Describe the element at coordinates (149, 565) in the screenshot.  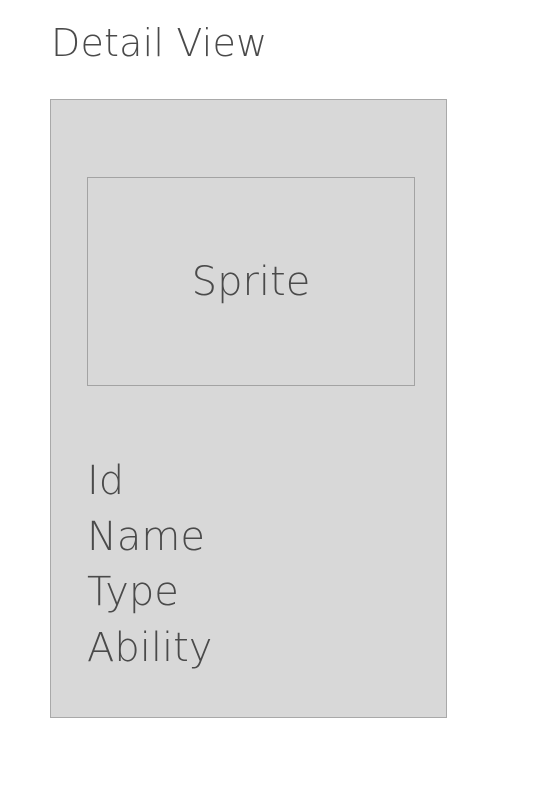
I see `field-list: Id Name Type Ability` at that location.